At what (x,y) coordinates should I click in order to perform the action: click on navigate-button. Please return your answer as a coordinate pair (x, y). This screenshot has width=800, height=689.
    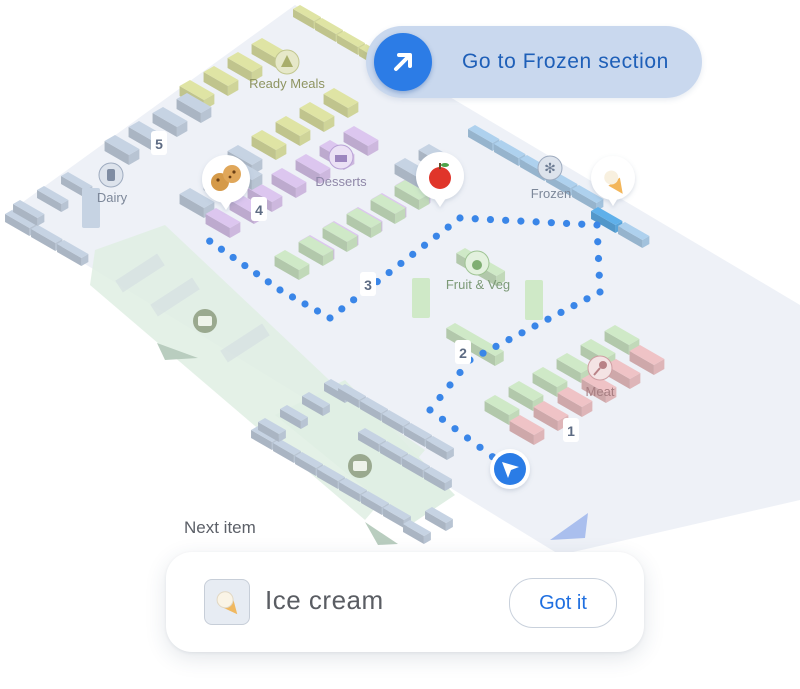
    Looking at the image, I should click on (403, 62).